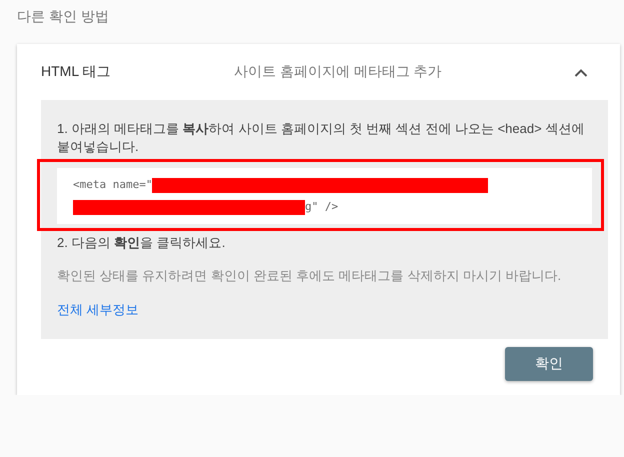 The width and height of the screenshot is (624, 457). Describe the element at coordinates (321, 207) in the screenshot. I see `code-text: g" />` at that location.